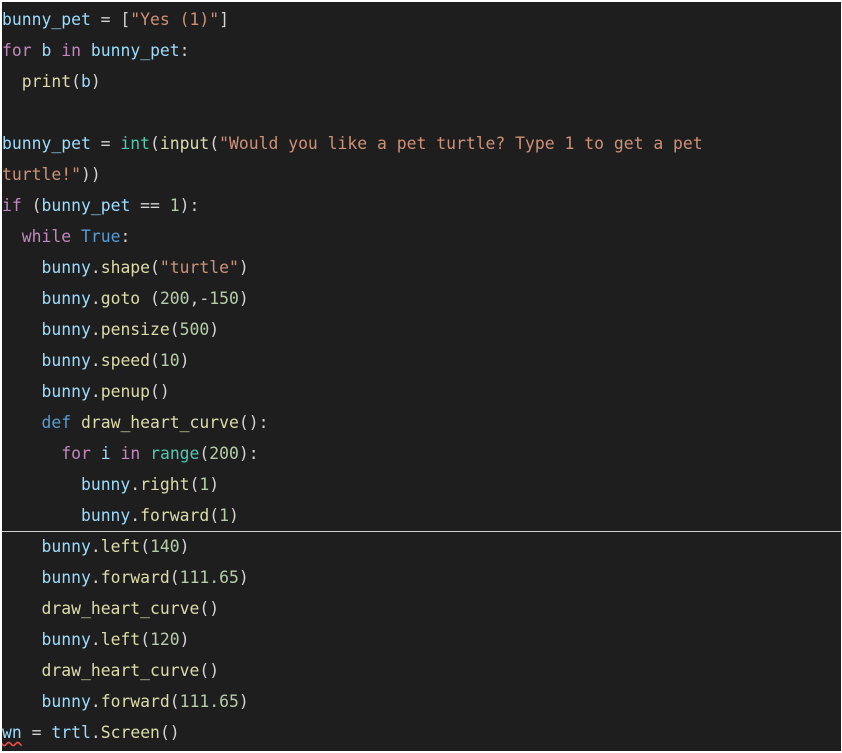 The image size is (842, 753). What do you see at coordinates (56, 422) in the screenshot?
I see `code-token: def` at bounding box center [56, 422].